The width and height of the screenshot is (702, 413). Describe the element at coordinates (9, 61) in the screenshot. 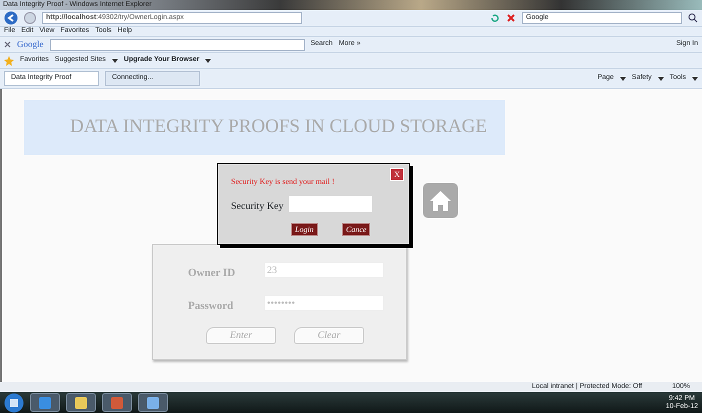

I see `star-icon` at that location.